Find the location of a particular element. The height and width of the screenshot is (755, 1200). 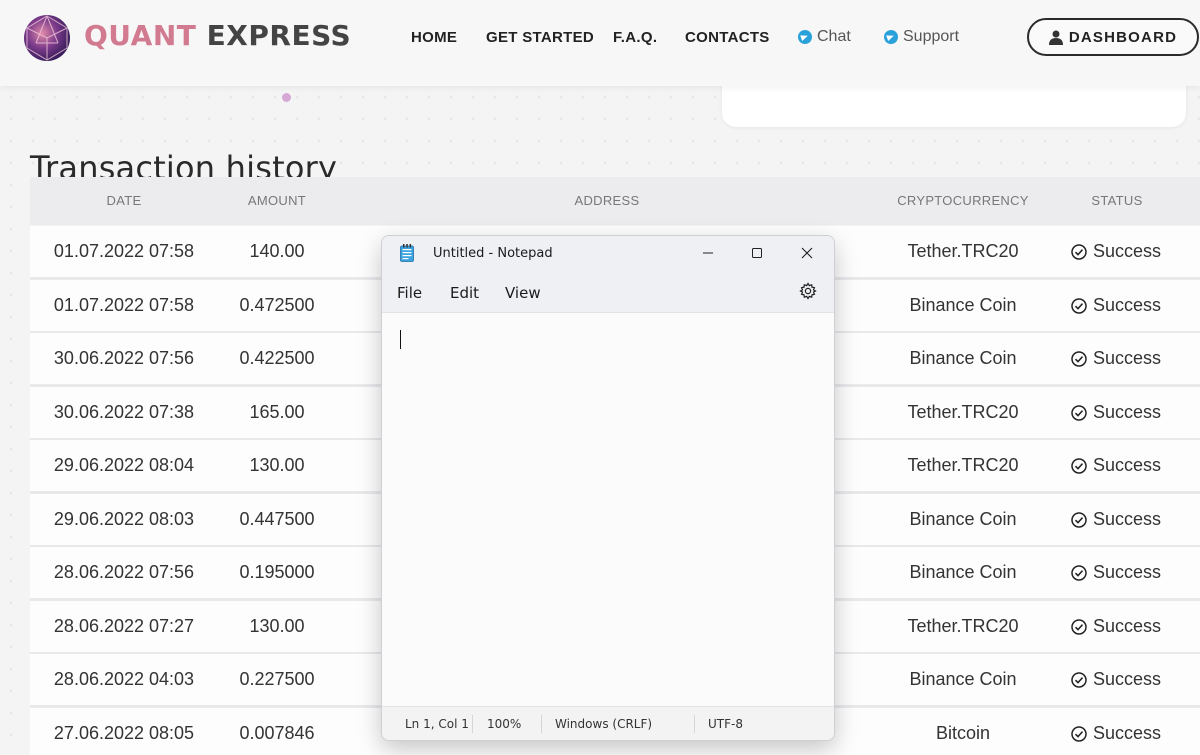

brand-name-part1: QUANT is located at coordinates (140, 35).